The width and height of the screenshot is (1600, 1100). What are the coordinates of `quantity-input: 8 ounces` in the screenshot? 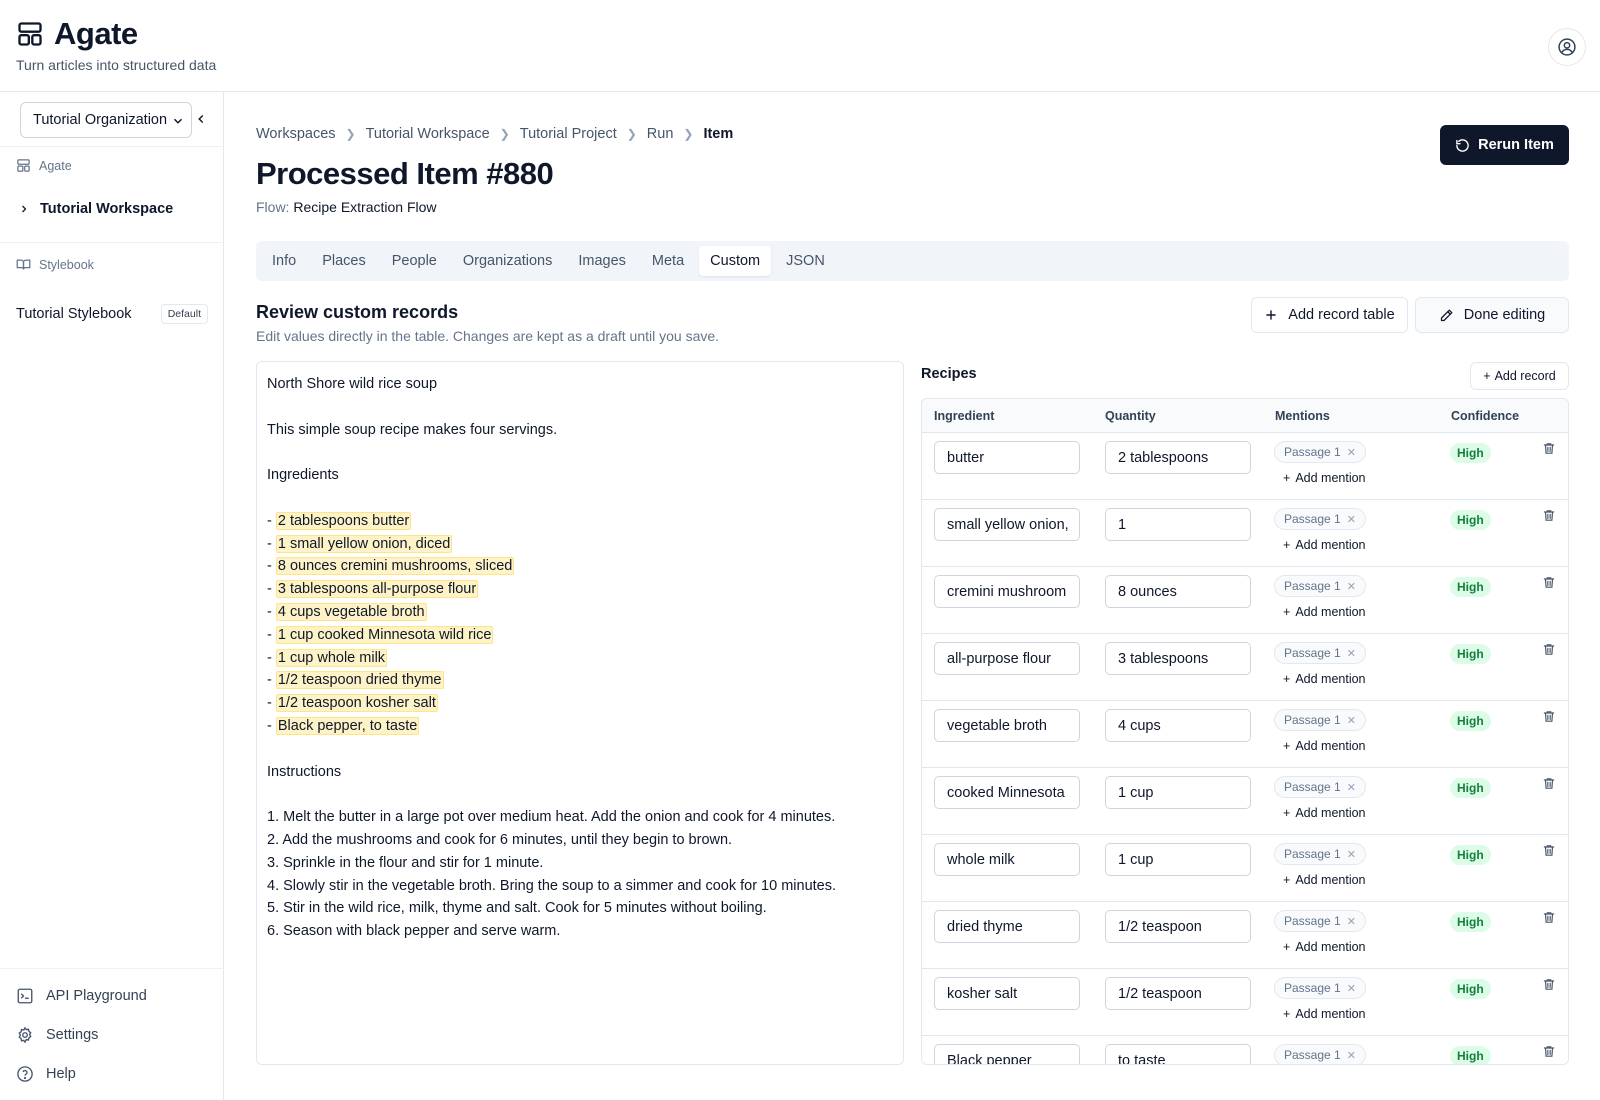 It's located at (1178, 591).